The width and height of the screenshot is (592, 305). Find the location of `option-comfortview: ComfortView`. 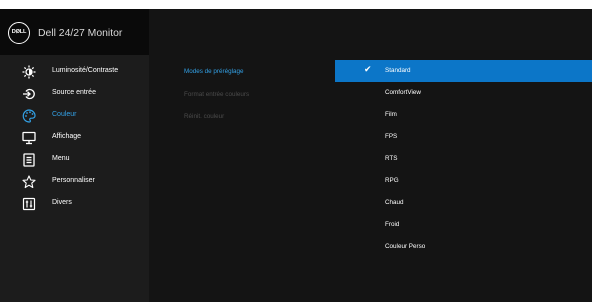

option-comfortview: ComfortView is located at coordinates (463, 93).